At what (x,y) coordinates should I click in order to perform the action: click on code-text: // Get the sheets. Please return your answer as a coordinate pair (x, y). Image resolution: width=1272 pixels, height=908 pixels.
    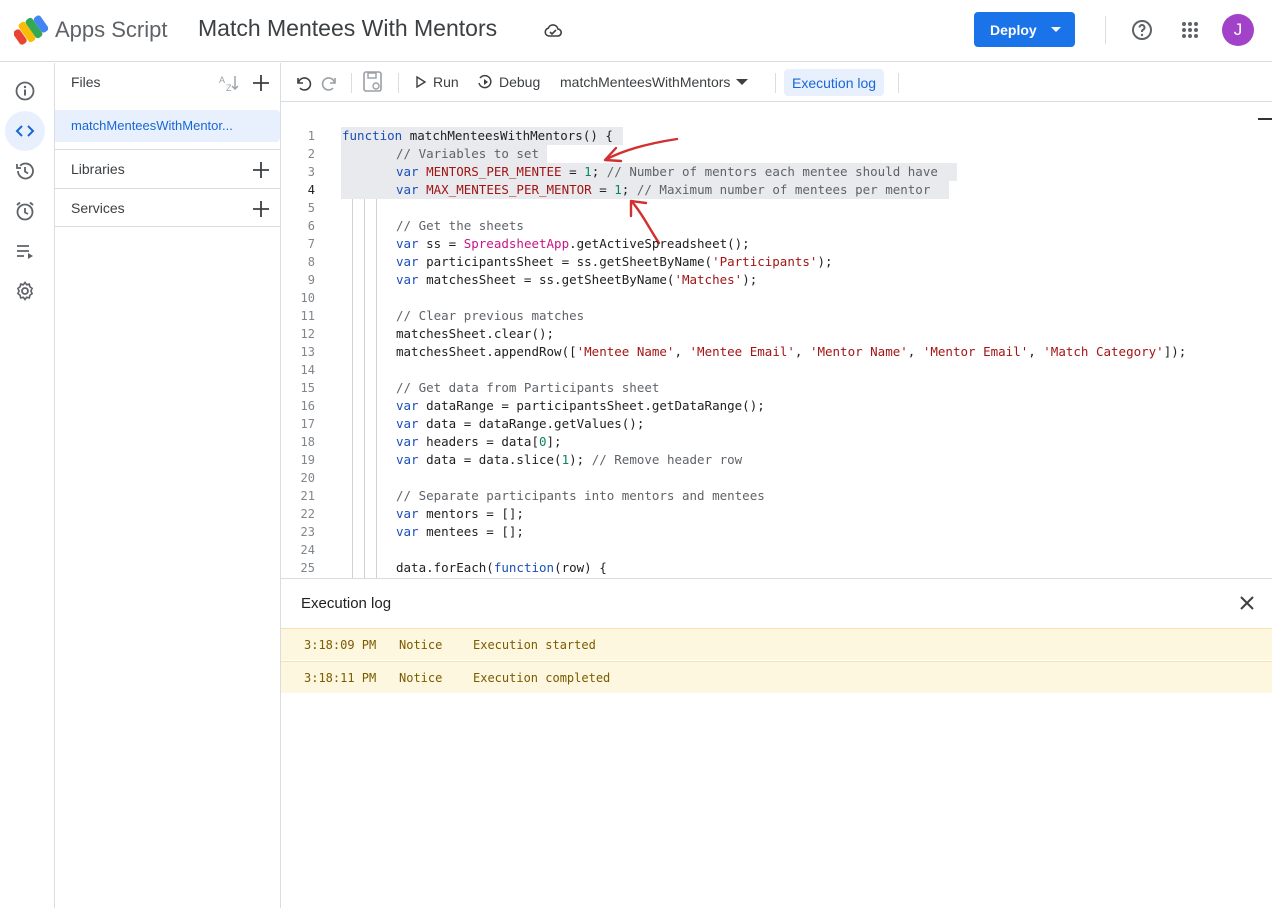
    Looking at the image, I should click on (460, 225).